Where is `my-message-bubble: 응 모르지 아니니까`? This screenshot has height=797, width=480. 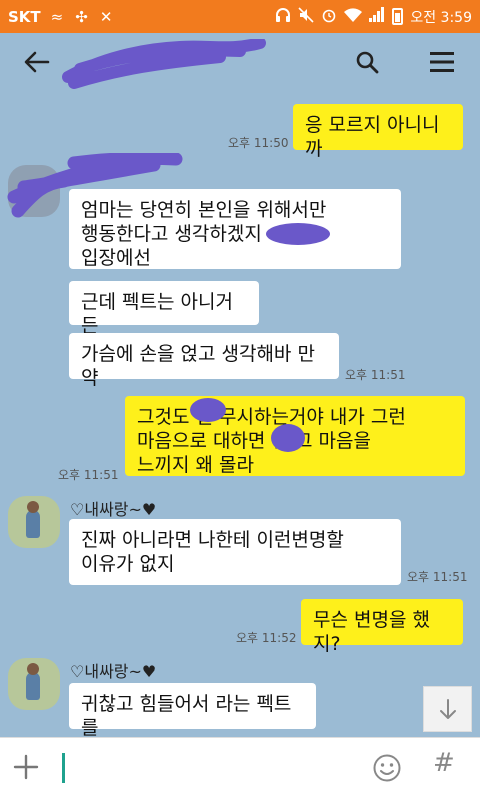 my-message-bubble: 응 모르지 아니니까 is located at coordinates (378, 132).